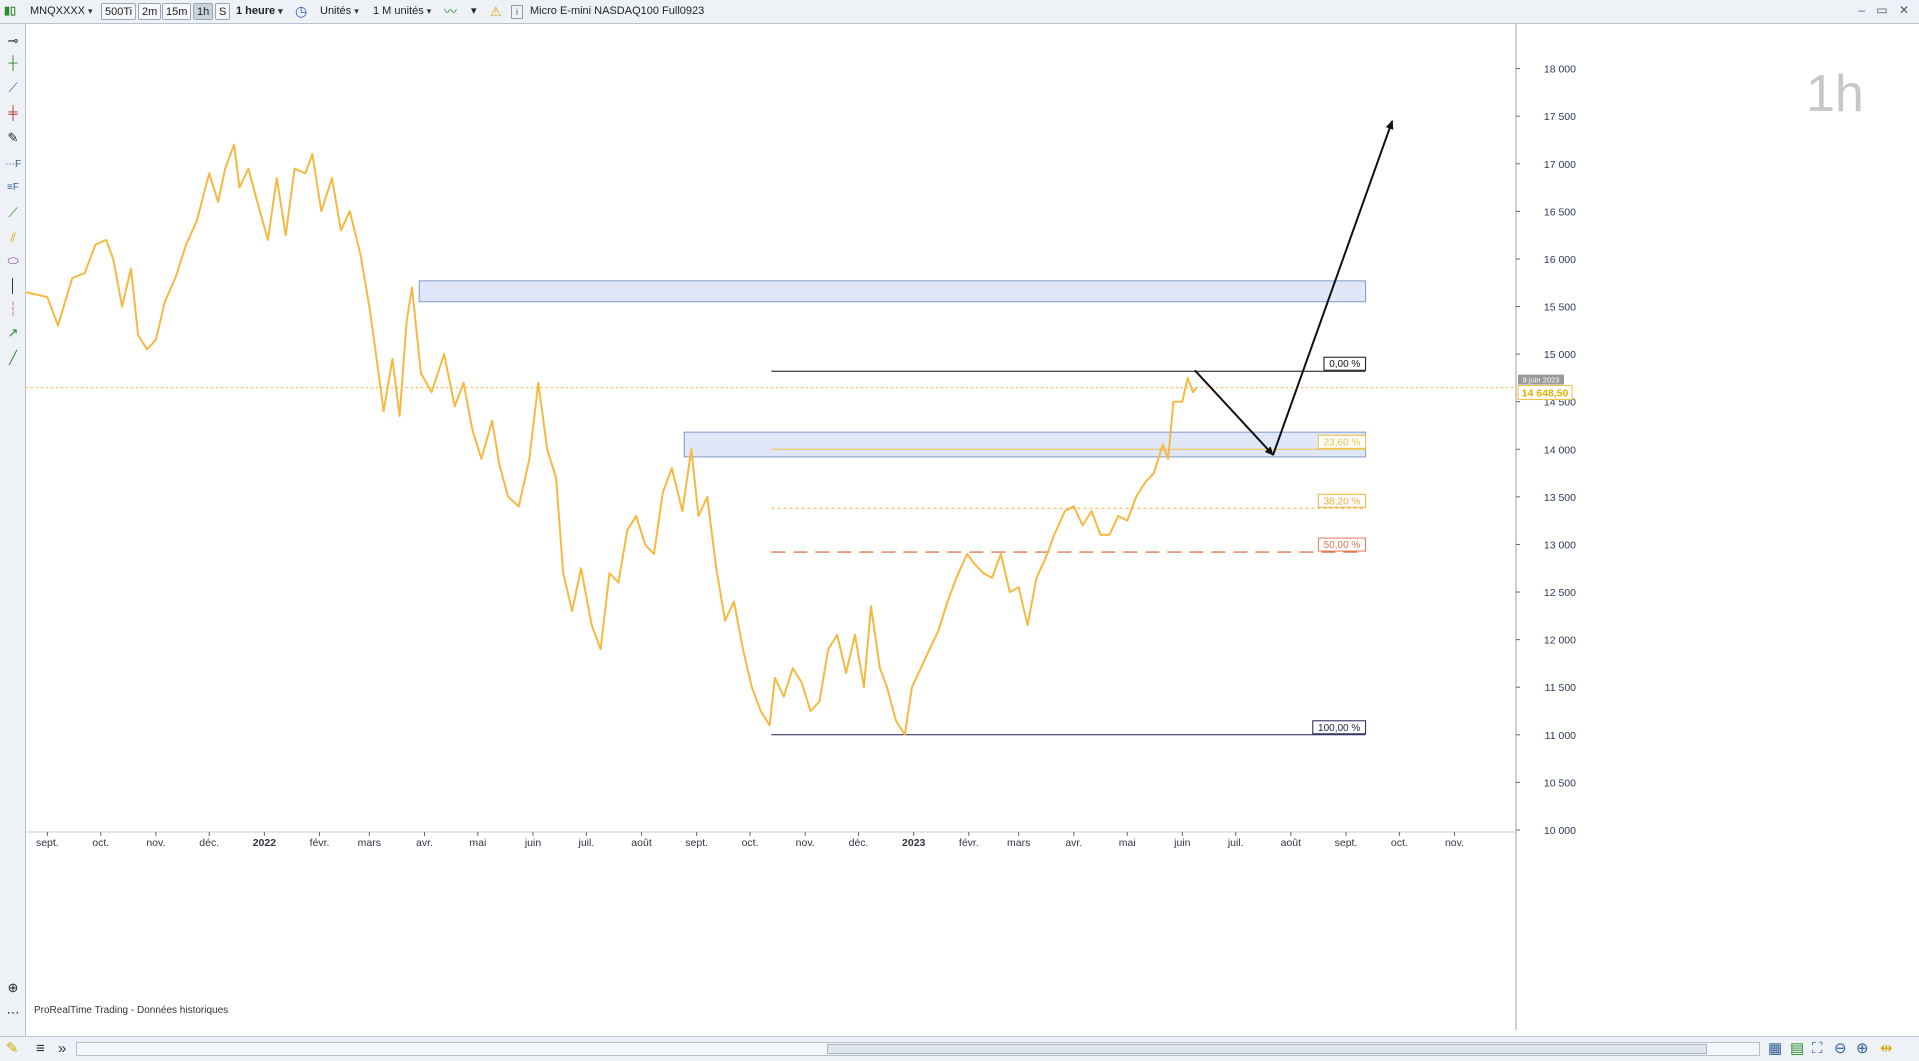 The image size is (1919, 1061). Describe the element at coordinates (1560, 641) in the screenshot. I see `y-tick-label: 12 000` at that location.